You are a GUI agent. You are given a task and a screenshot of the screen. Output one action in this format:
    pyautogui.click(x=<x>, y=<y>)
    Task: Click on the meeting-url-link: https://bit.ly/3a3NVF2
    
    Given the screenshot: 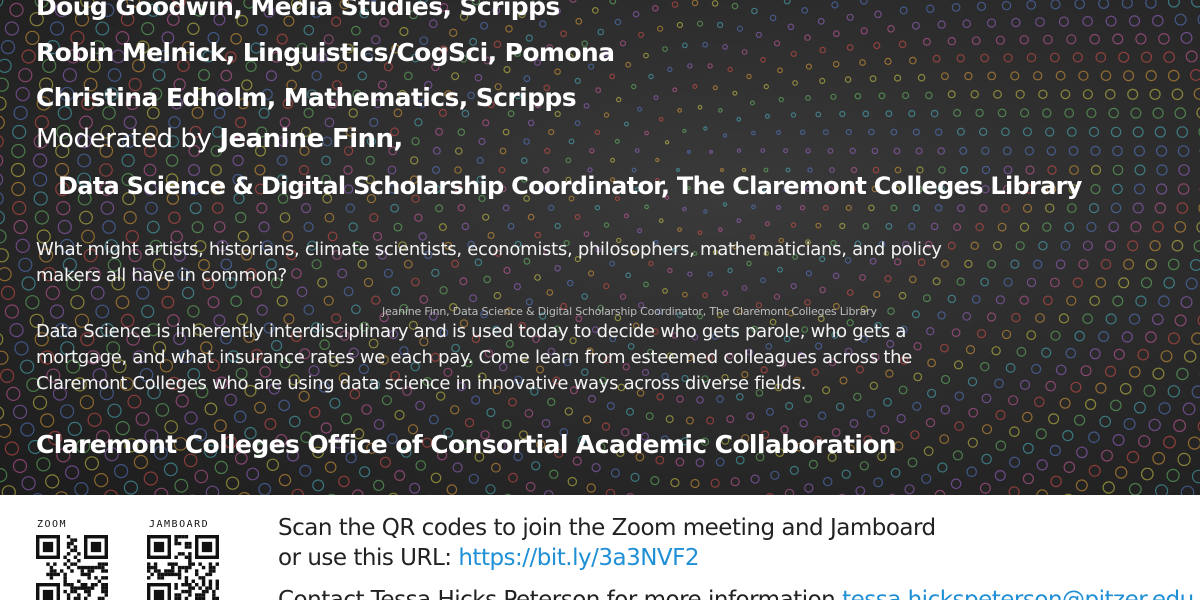 What is the action you would take?
    pyautogui.click(x=578, y=558)
    